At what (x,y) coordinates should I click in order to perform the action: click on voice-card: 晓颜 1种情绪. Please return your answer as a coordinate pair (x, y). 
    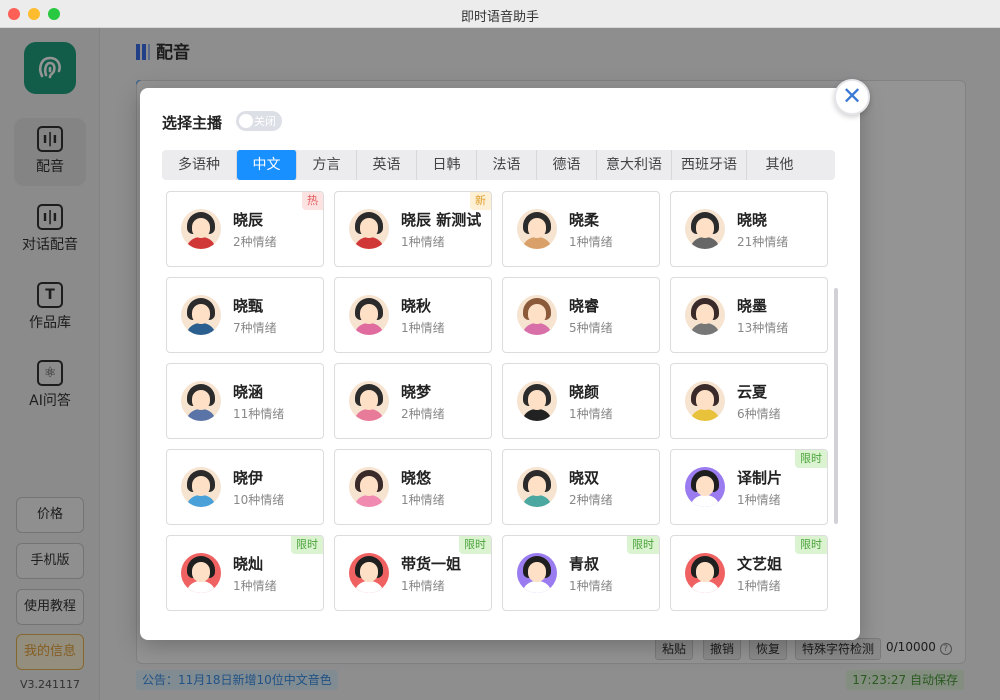
    Looking at the image, I should click on (581, 401).